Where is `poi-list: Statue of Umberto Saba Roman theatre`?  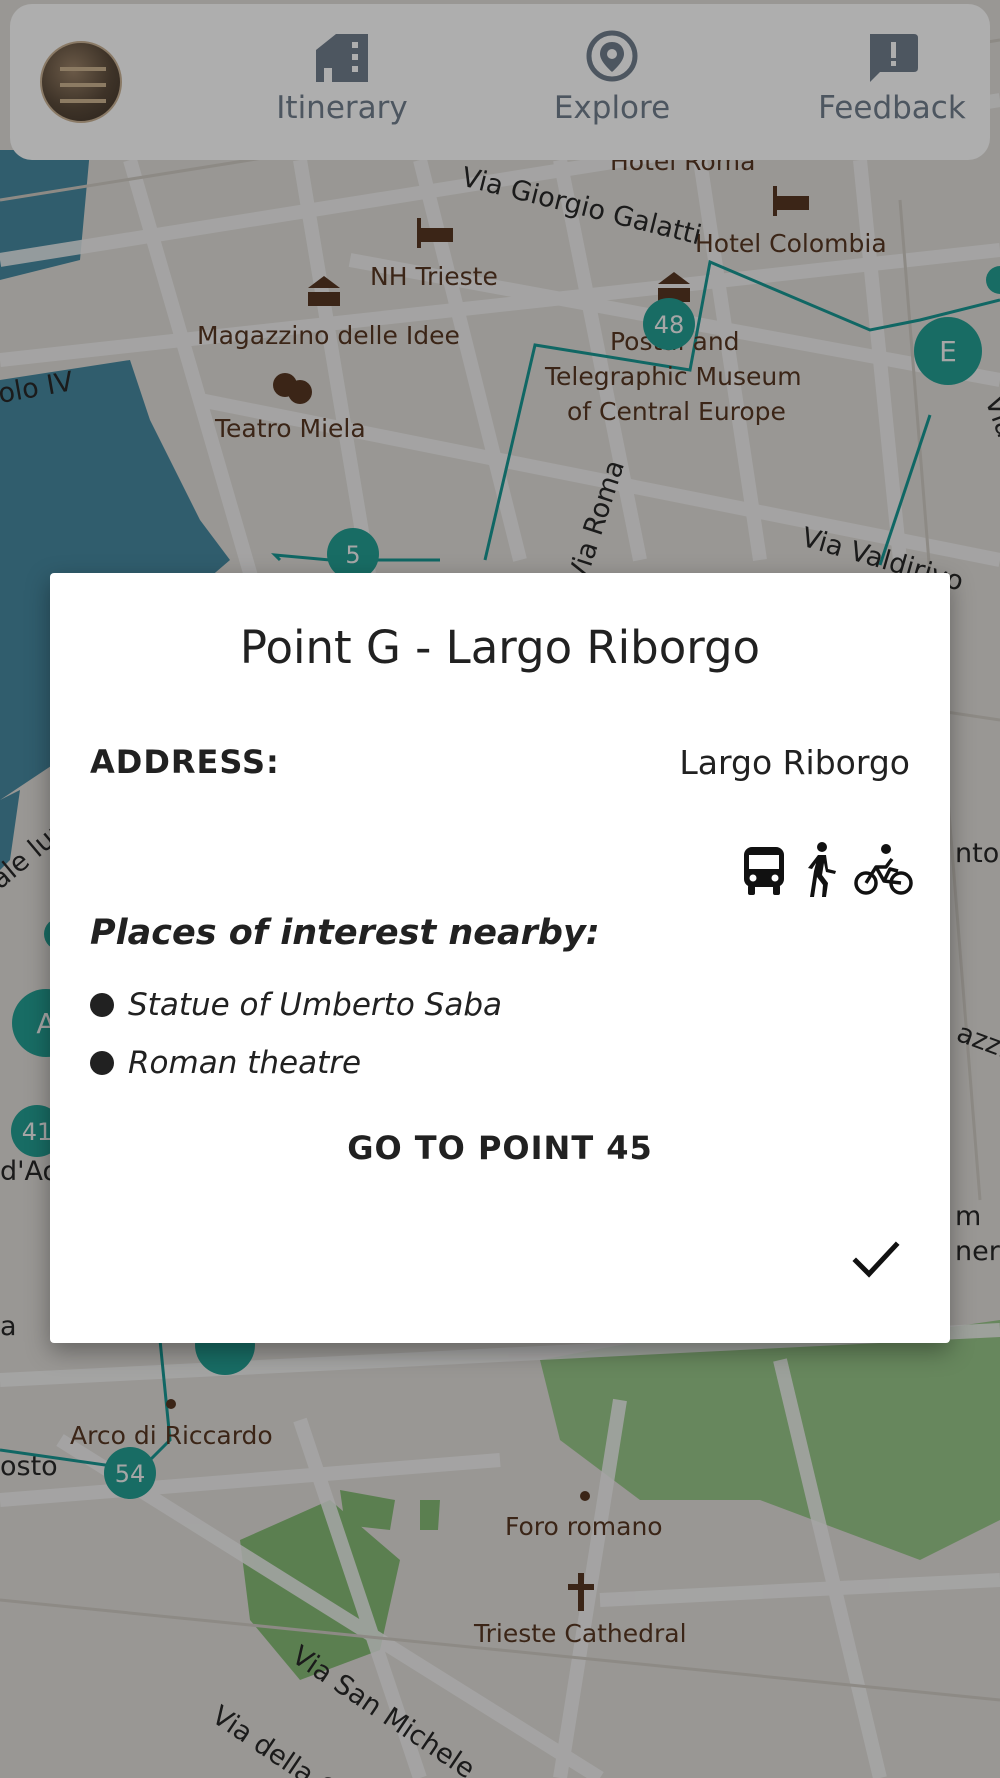
poi-list: Statue of Umberto Saba Roman theatre is located at coordinates (296, 1034).